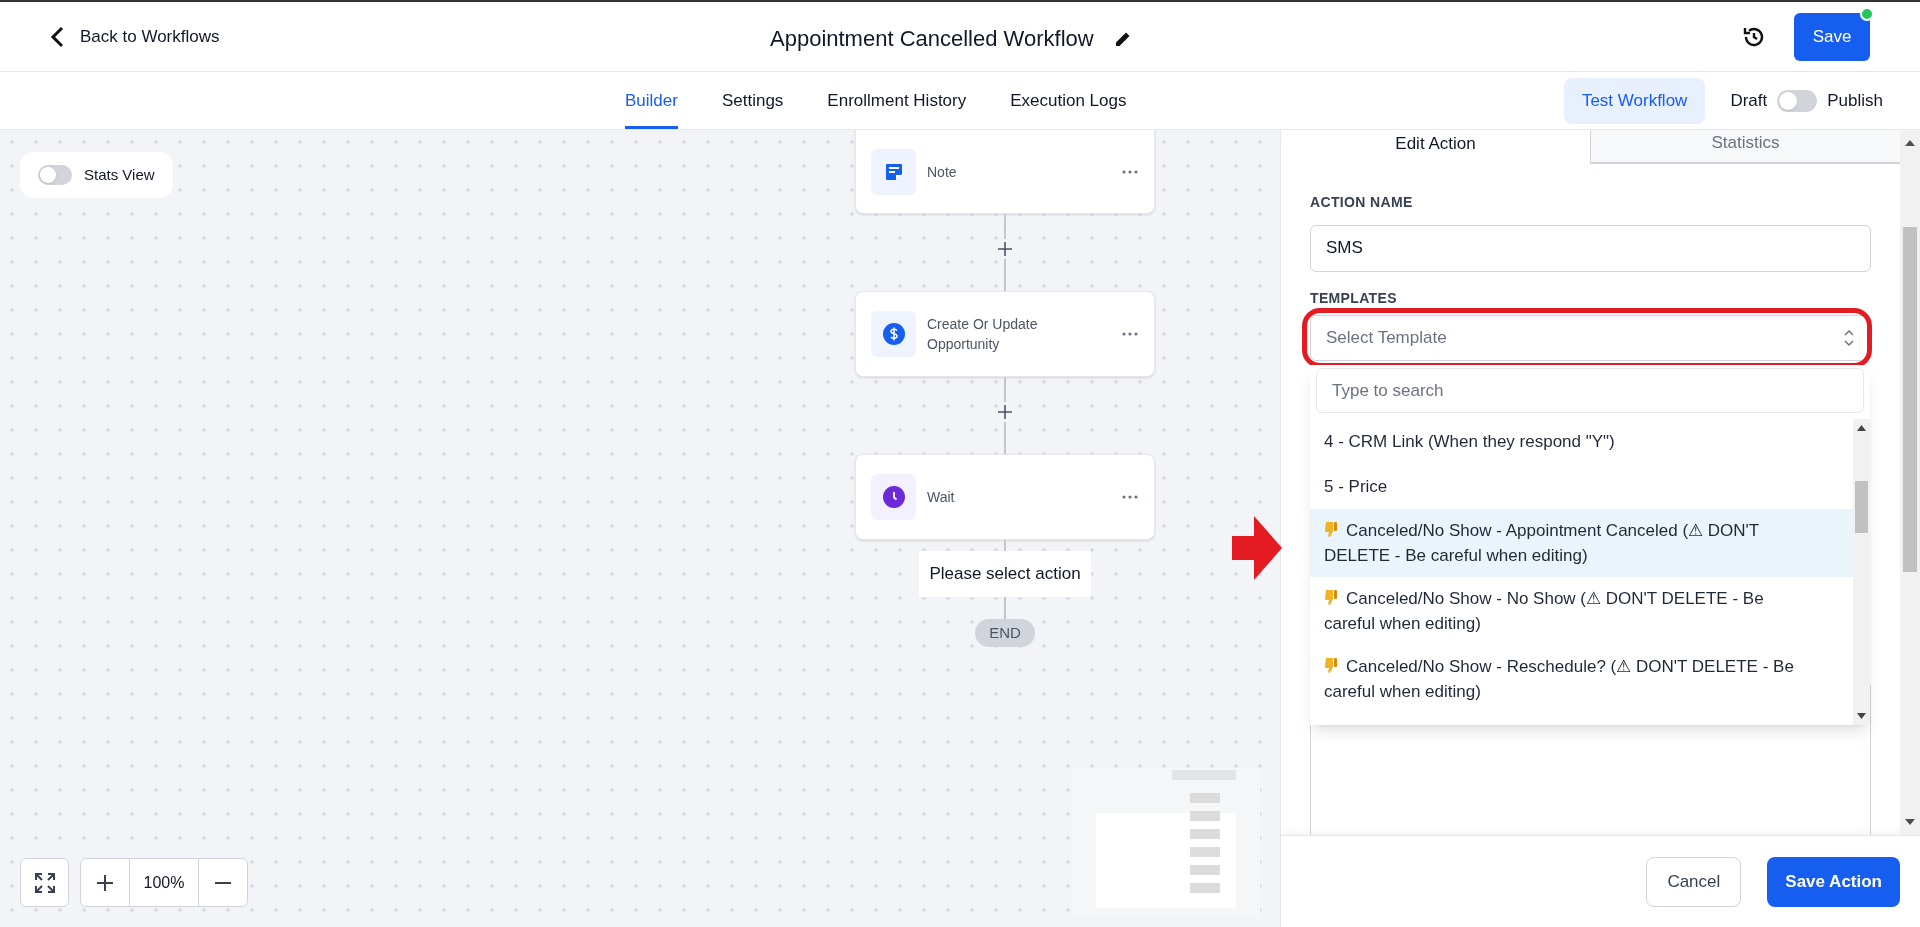 This screenshot has height=927, width=1920. I want to click on workflow-node-card: Note, so click(1005, 172).